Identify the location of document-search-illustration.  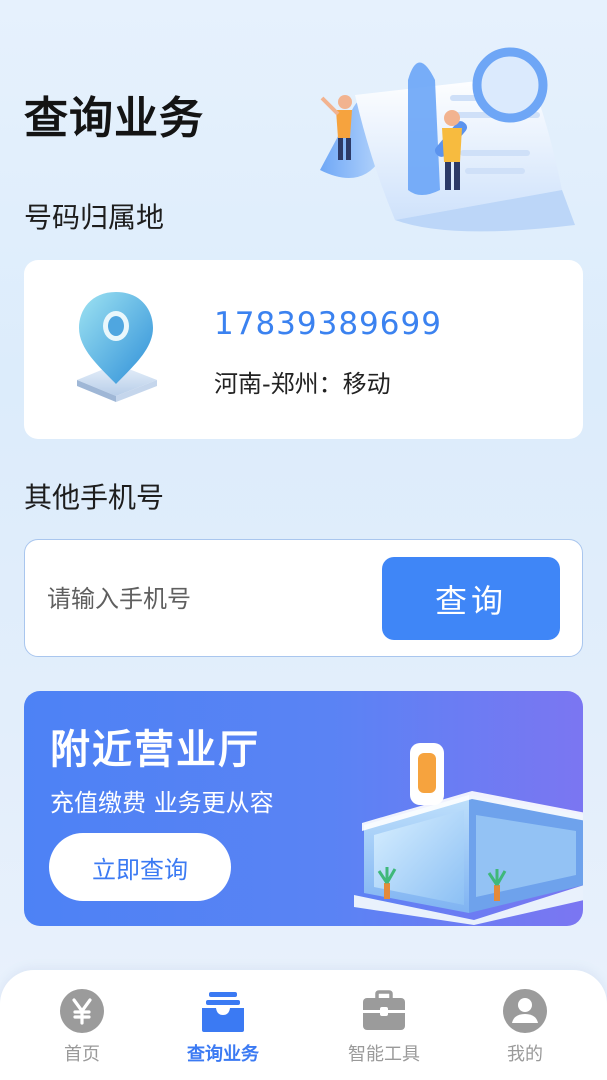
(447, 139).